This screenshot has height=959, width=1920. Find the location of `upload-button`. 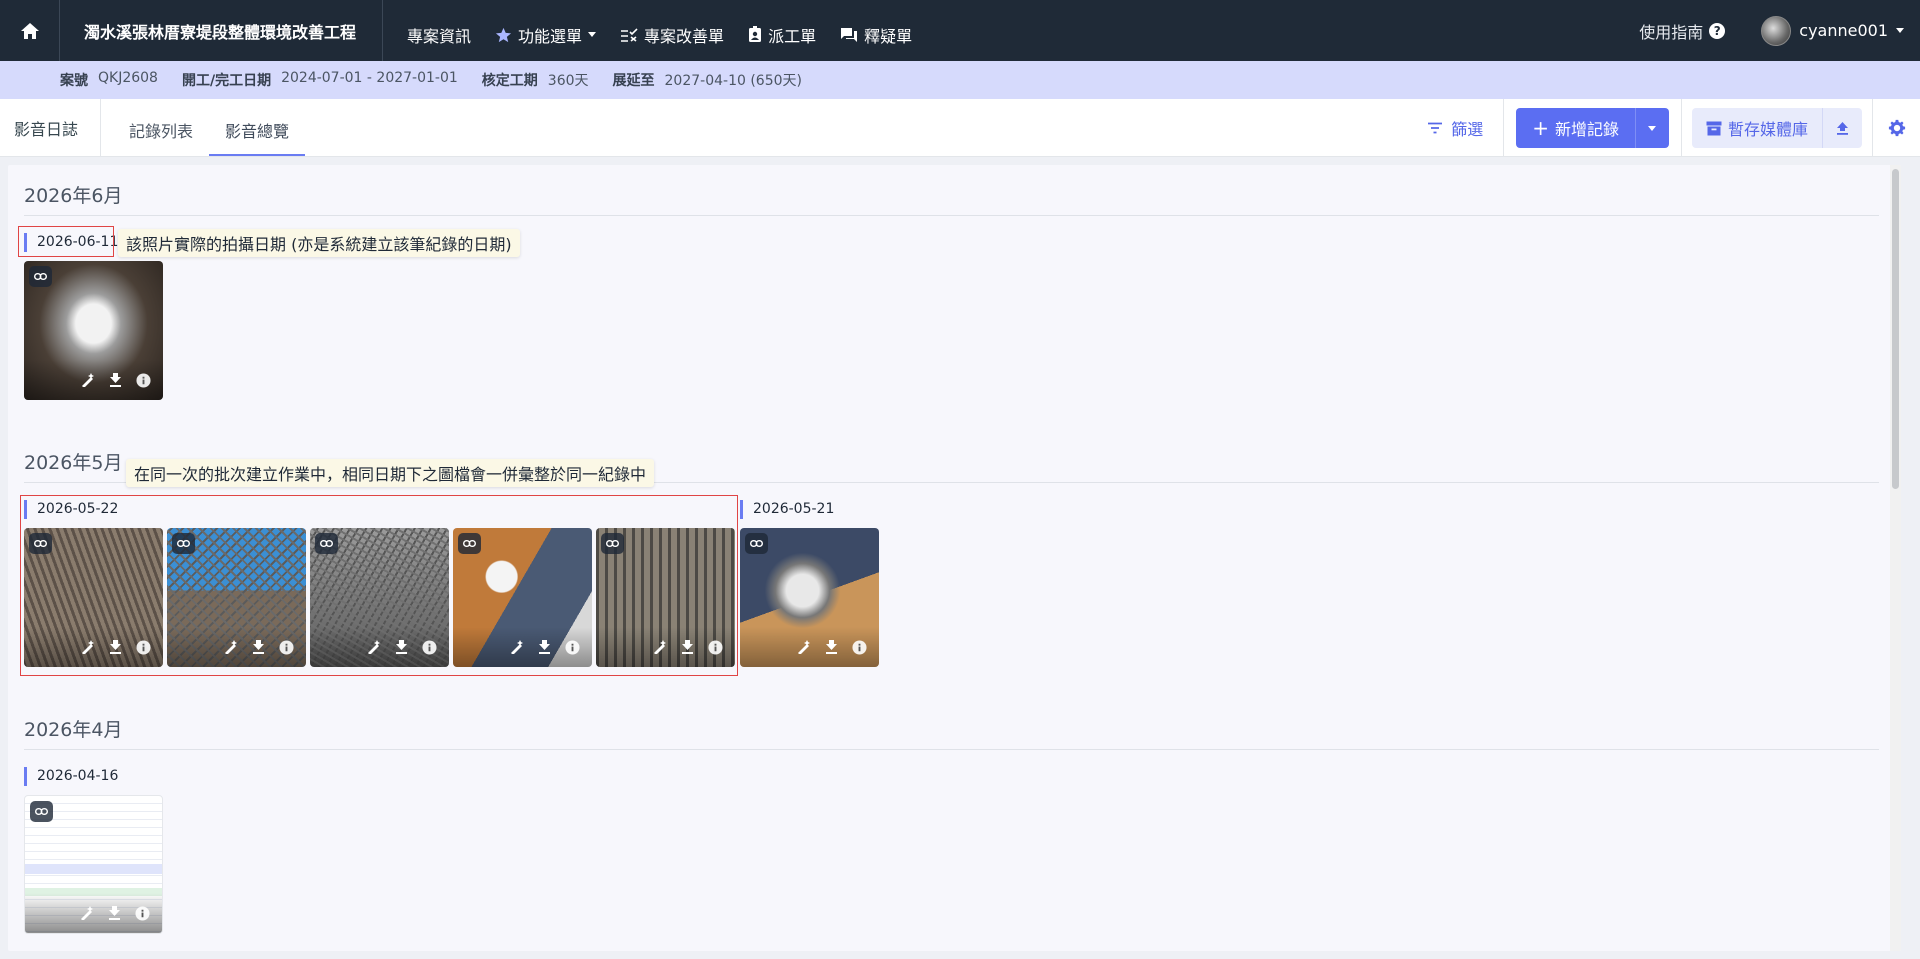

upload-button is located at coordinates (1842, 128).